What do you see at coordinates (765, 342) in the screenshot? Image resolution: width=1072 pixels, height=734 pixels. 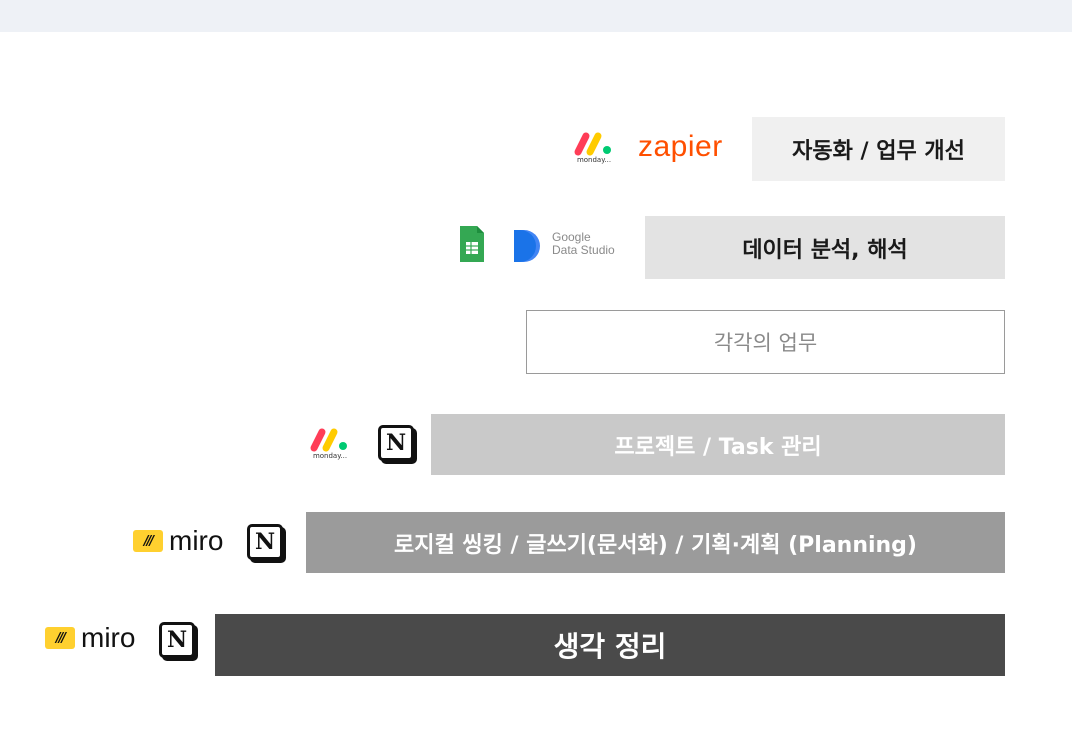 I see `layer-each-work: 각각의 업무` at bounding box center [765, 342].